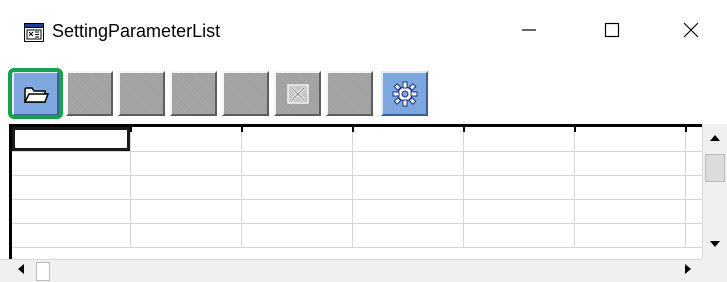  I want to click on scroll-down-button, so click(715, 244).